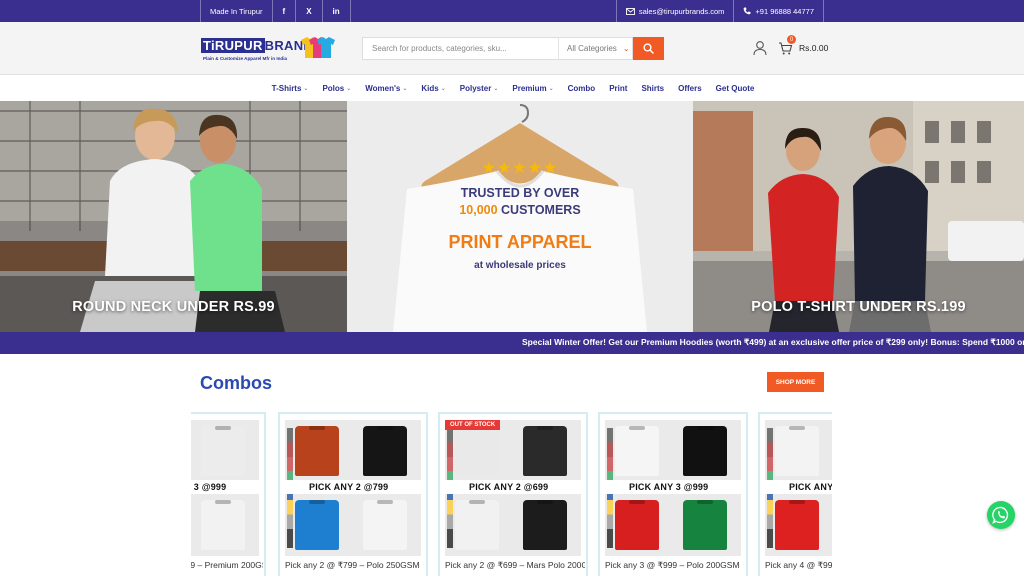  Describe the element at coordinates (675, 11) in the screenshot. I see `email-link: sales@tirupurbrands.com` at that location.